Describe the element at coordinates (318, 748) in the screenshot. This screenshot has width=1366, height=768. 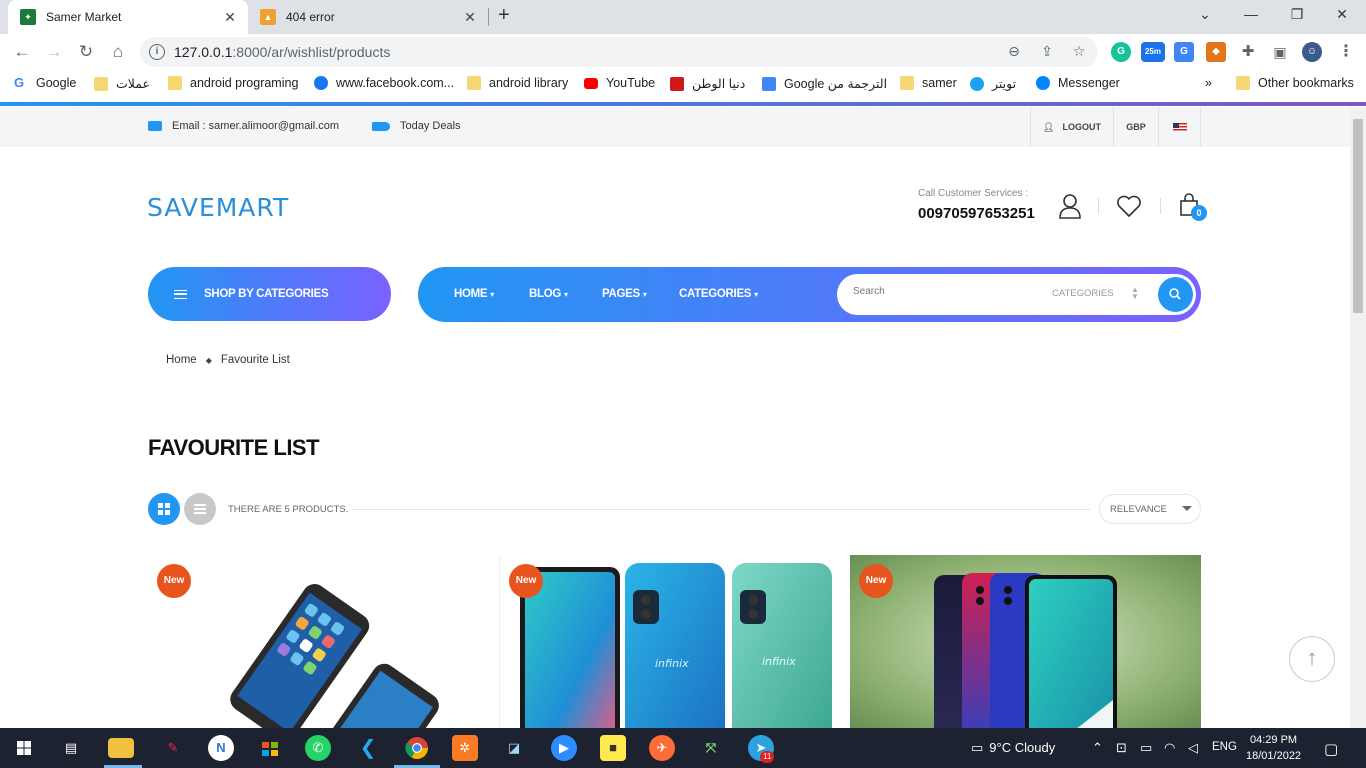
I see `whatsapp-icon: ✆` at that location.